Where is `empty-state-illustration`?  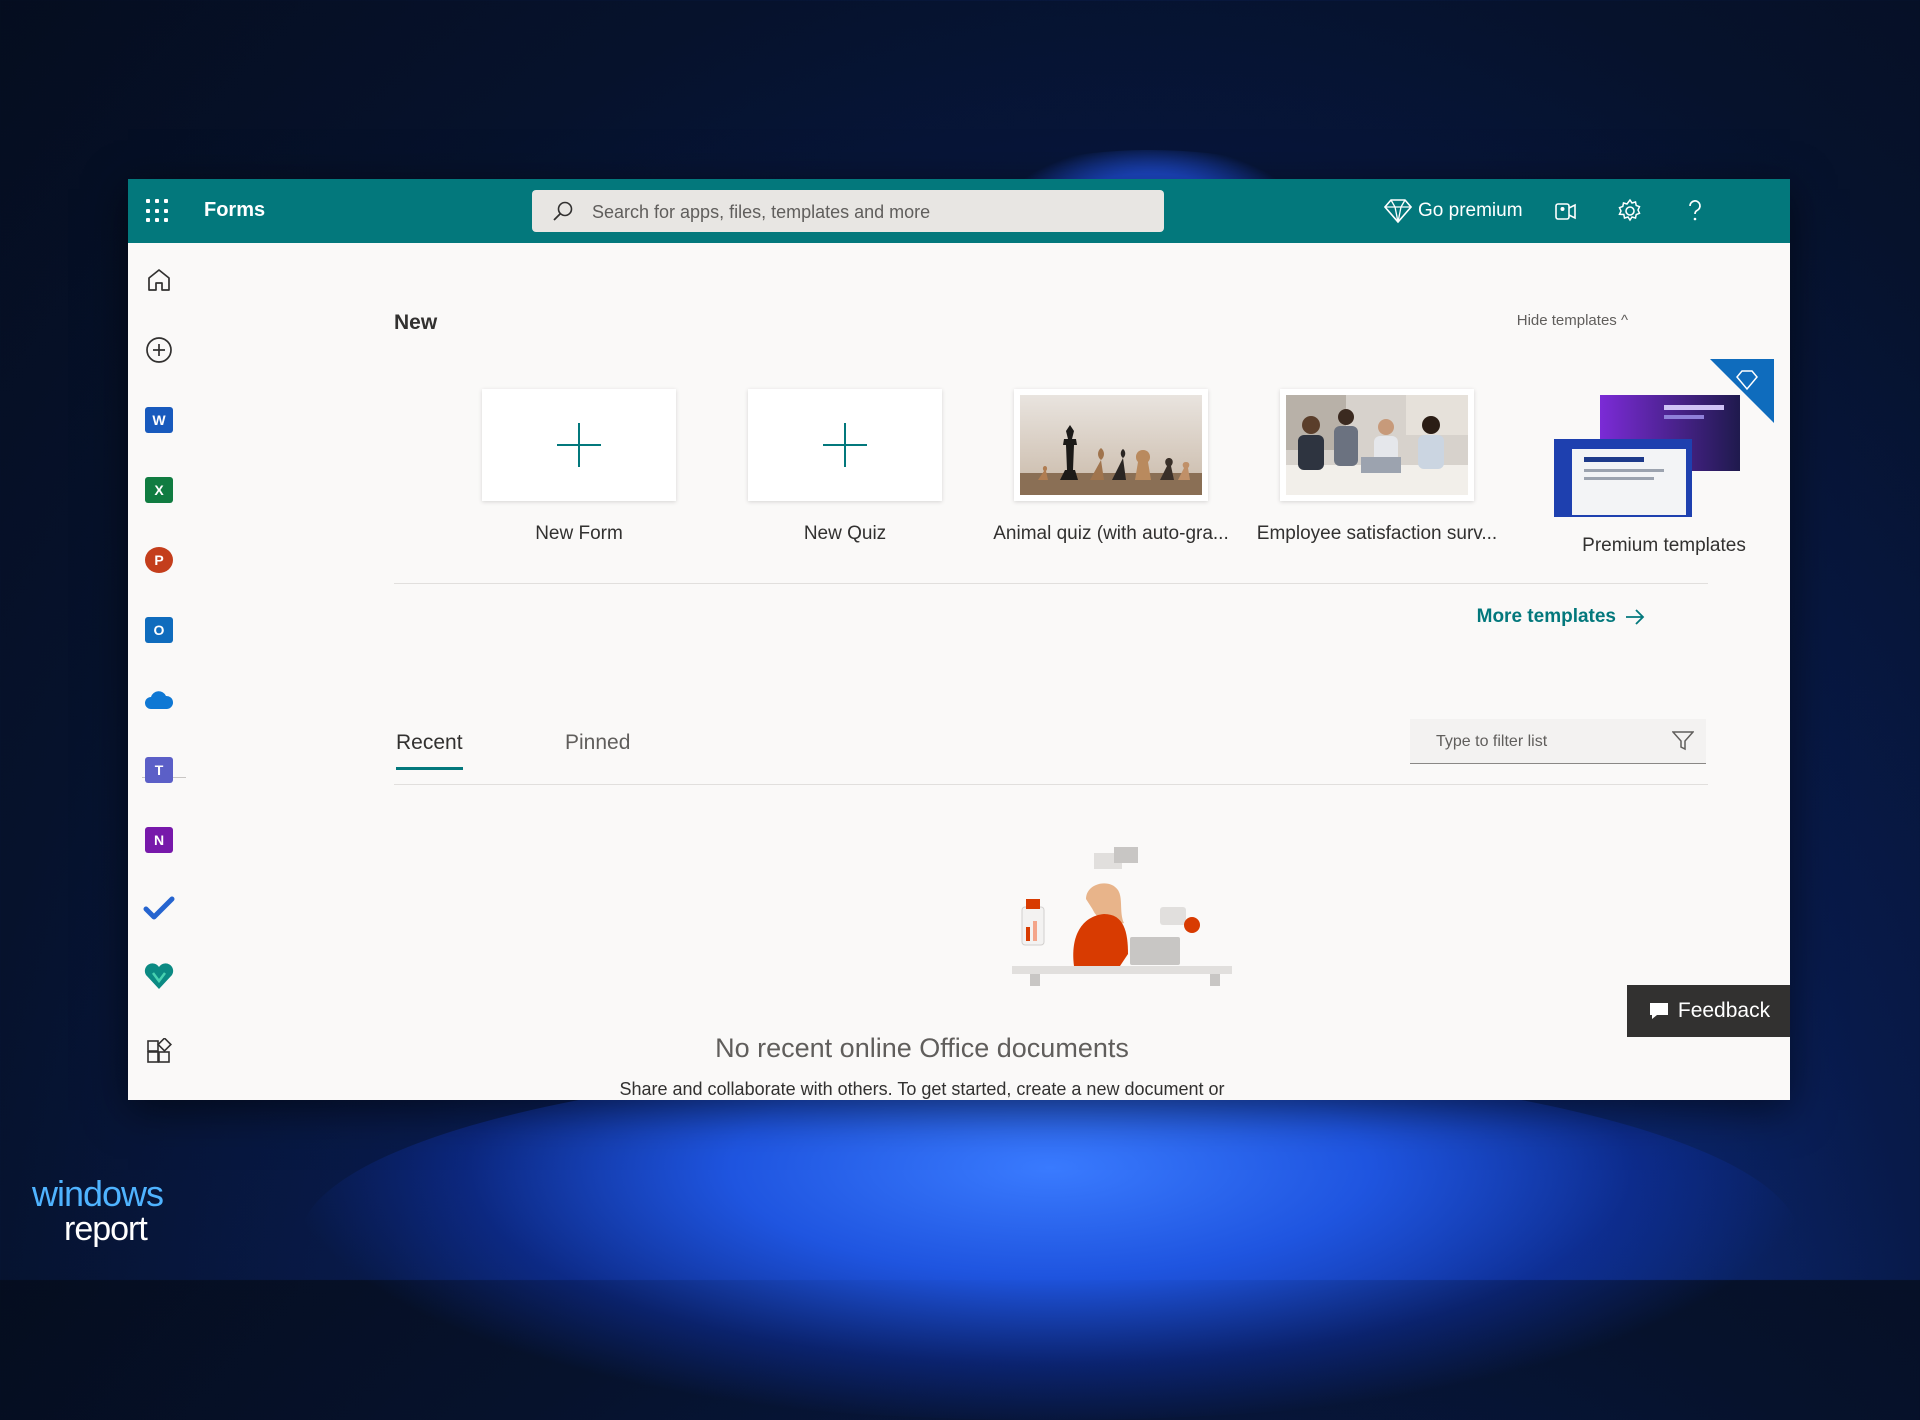 empty-state-illustration is located at coordinates (1120, 928).